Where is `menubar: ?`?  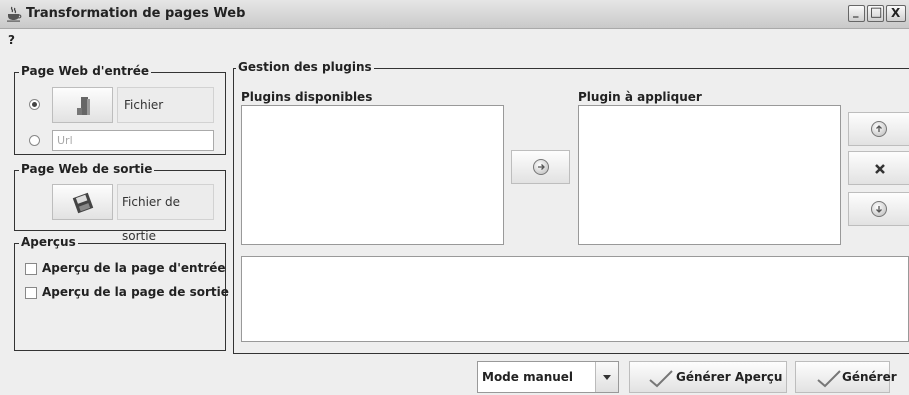
menubar: ? is located at coordinates (454, 40).